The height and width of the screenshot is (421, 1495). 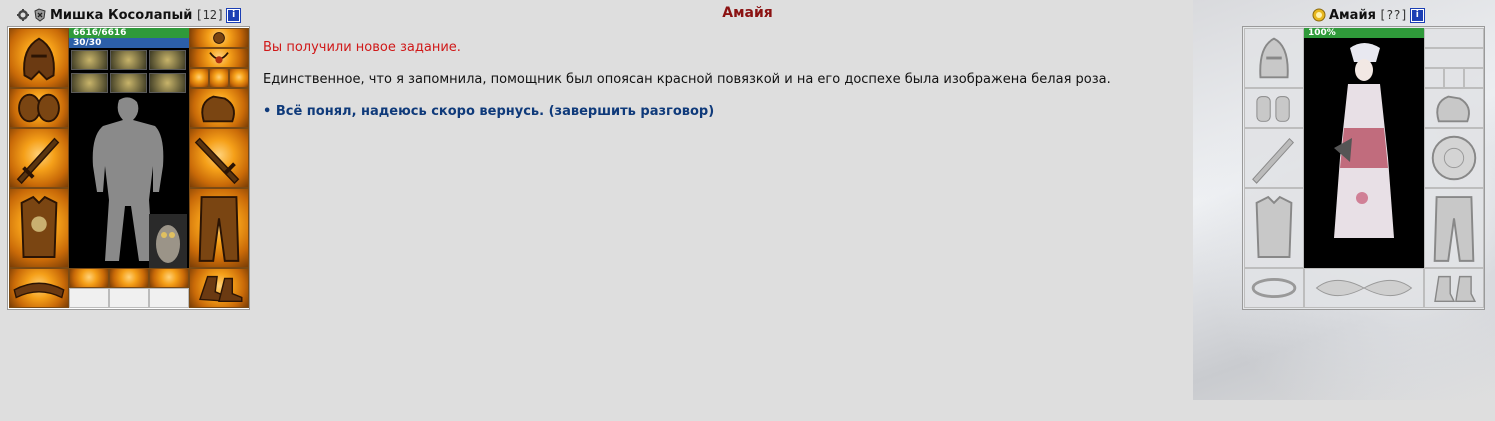 What do you see at coordinates (1364, 33) in the screenshot?
I see `npc-hp-bar: 100%` at bounding box center [1364, 33].